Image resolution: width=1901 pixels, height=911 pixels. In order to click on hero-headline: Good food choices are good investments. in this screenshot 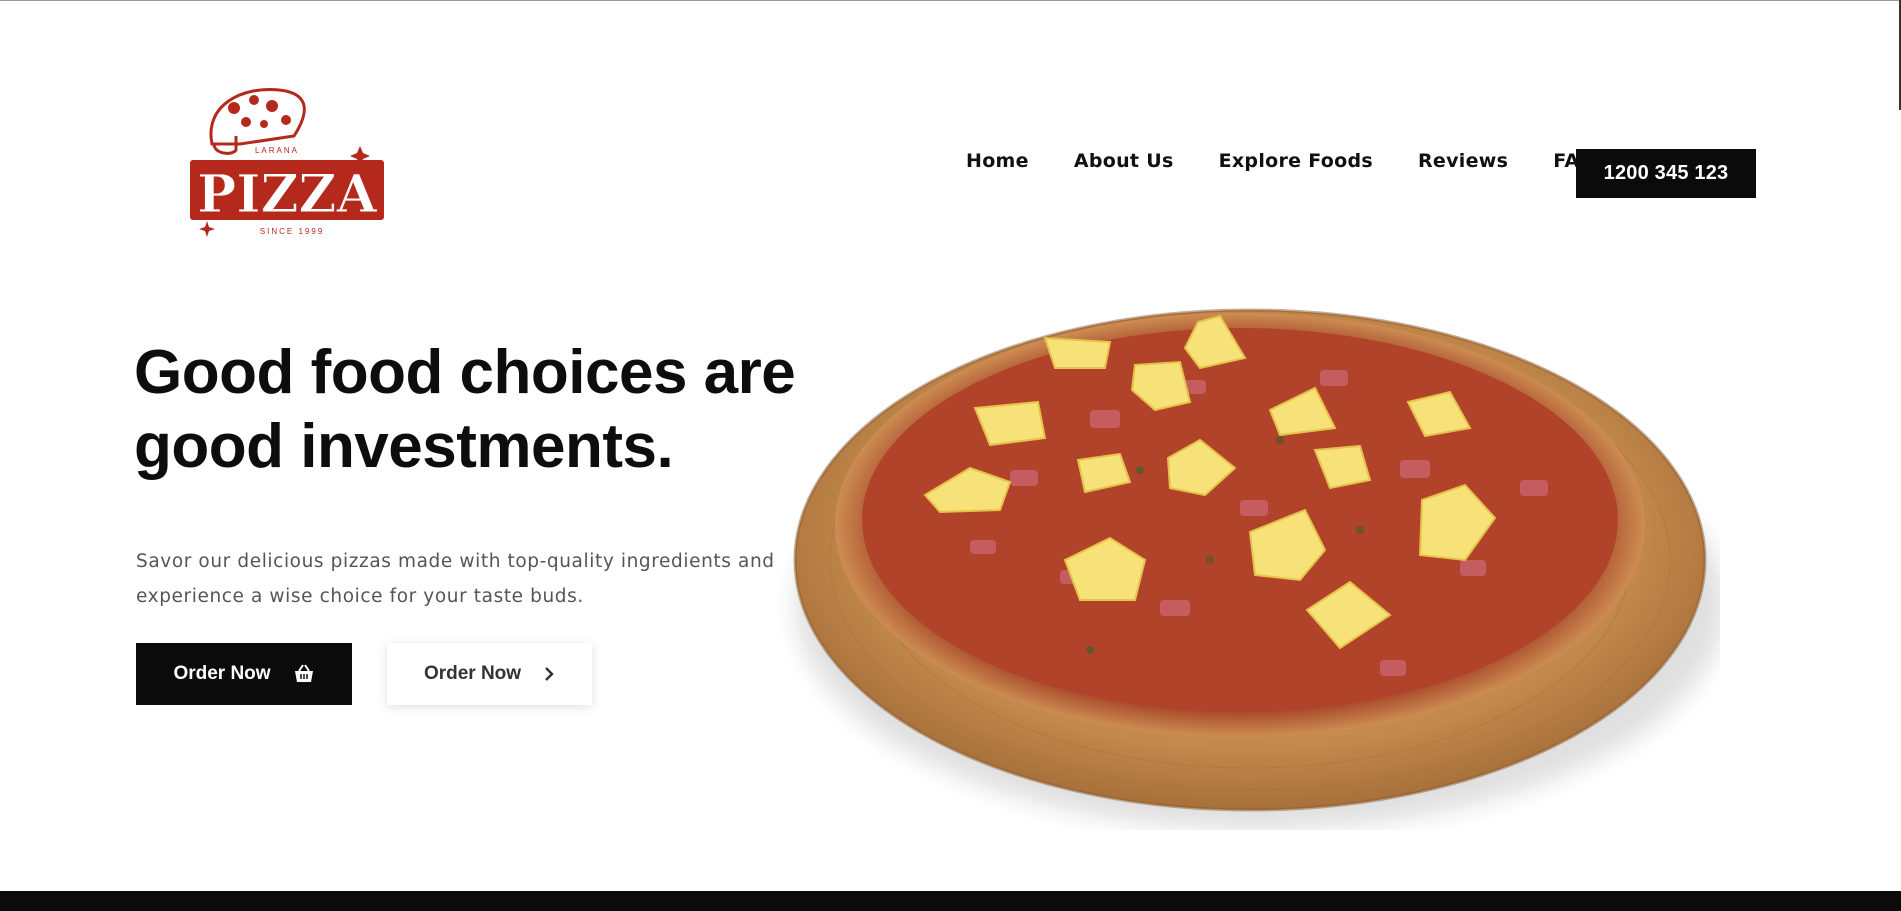, I will do `click(474, 410)`.